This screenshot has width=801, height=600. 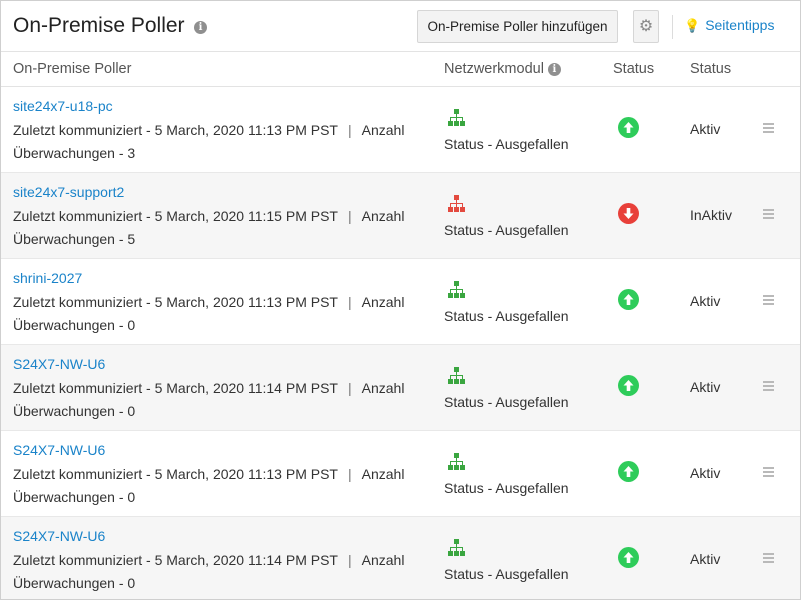 What do you see at coordinates (517, 26) in the screenshot?
I see `add-poller-button: On-Premise Poller hinzufügen` at bounding box center [517, 26].